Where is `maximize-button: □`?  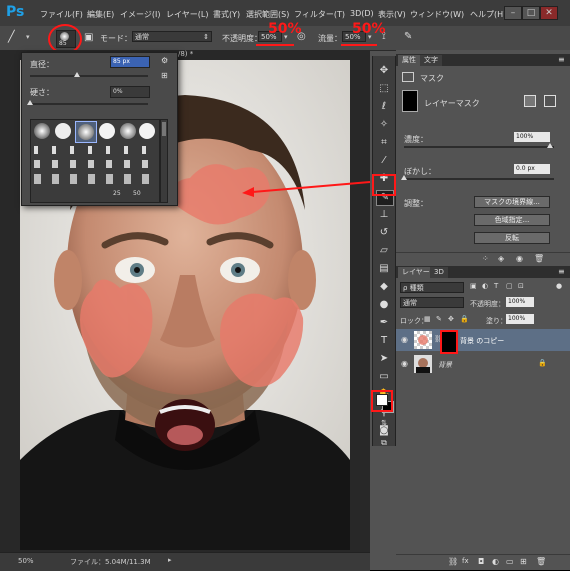 maximize-button: □ is located at coordinates (531, 13).